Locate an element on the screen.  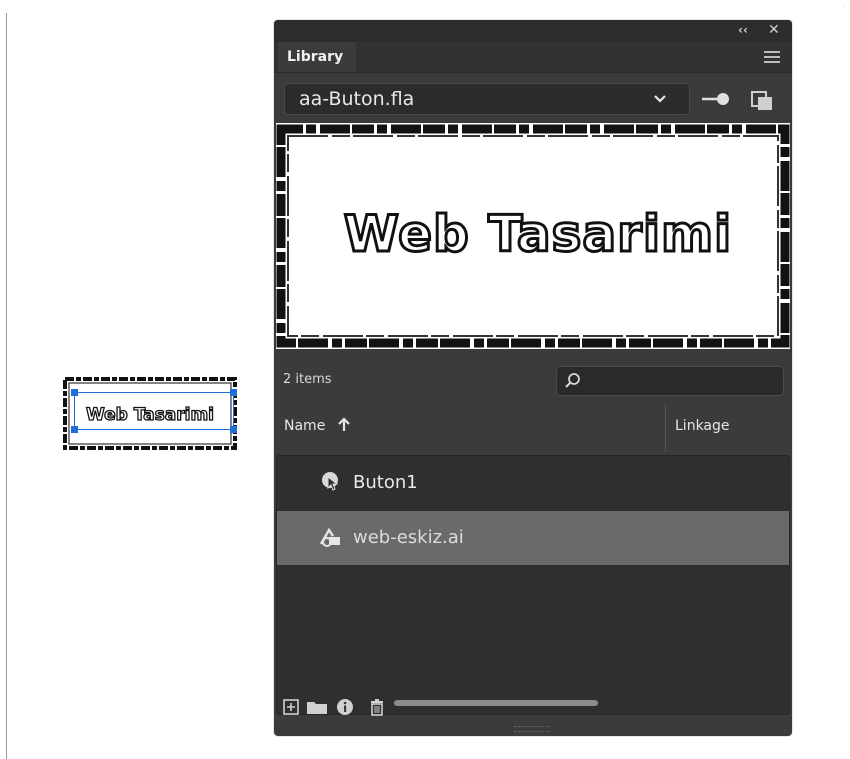
collapse-panel-icon: ‹‹ is located at coordinates (745, 30).